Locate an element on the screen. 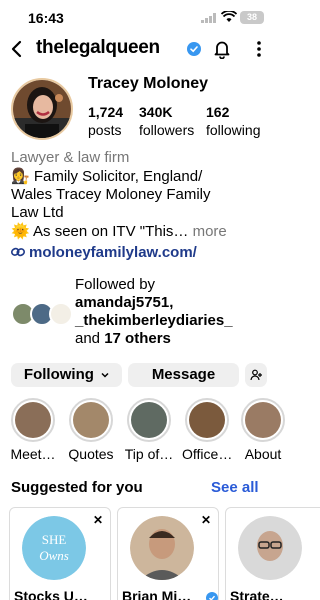  bio-line-1: 👩‍⚖️ Family Solicitor, England/ is located at coordinates (107, 176).